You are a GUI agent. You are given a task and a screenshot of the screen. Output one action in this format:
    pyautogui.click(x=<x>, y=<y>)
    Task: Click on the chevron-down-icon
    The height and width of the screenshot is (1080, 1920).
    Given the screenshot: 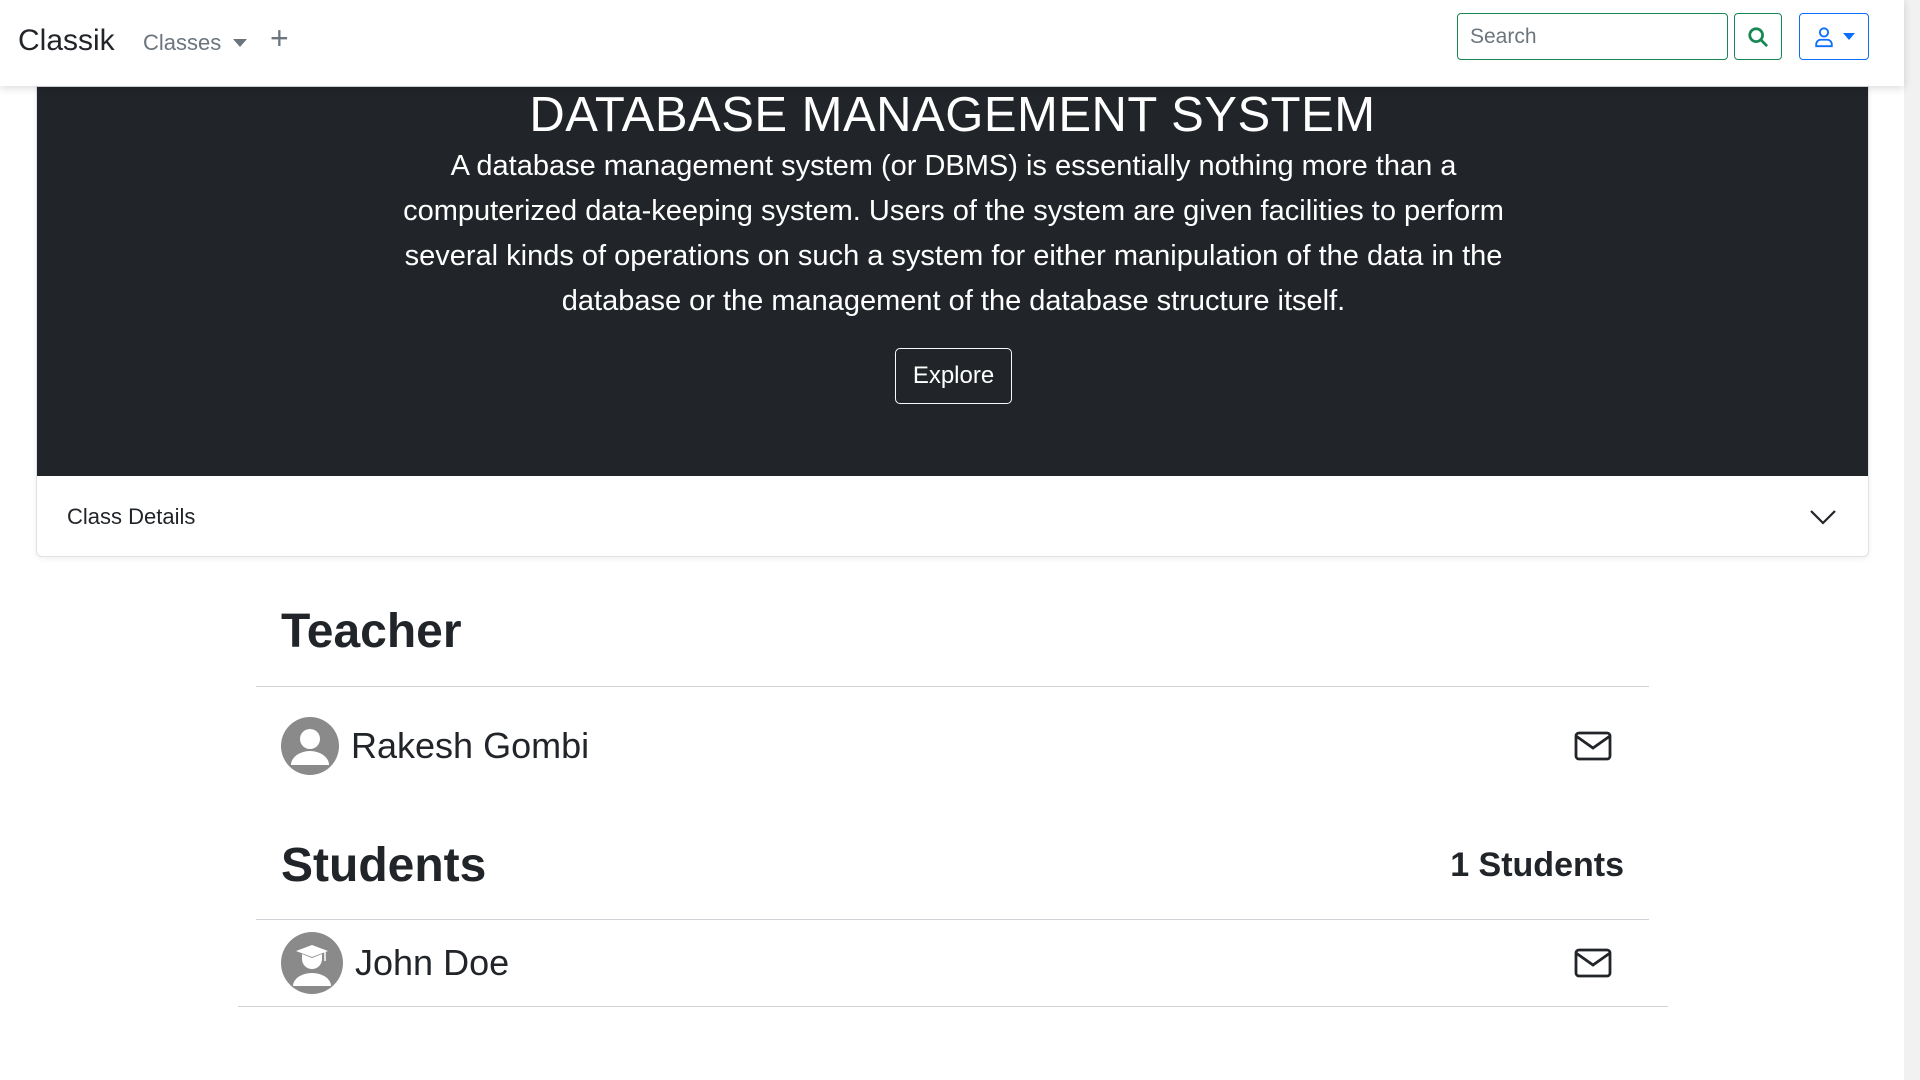 What is the action you would take?
    pyautogui.click(x=1823, y=517)
    